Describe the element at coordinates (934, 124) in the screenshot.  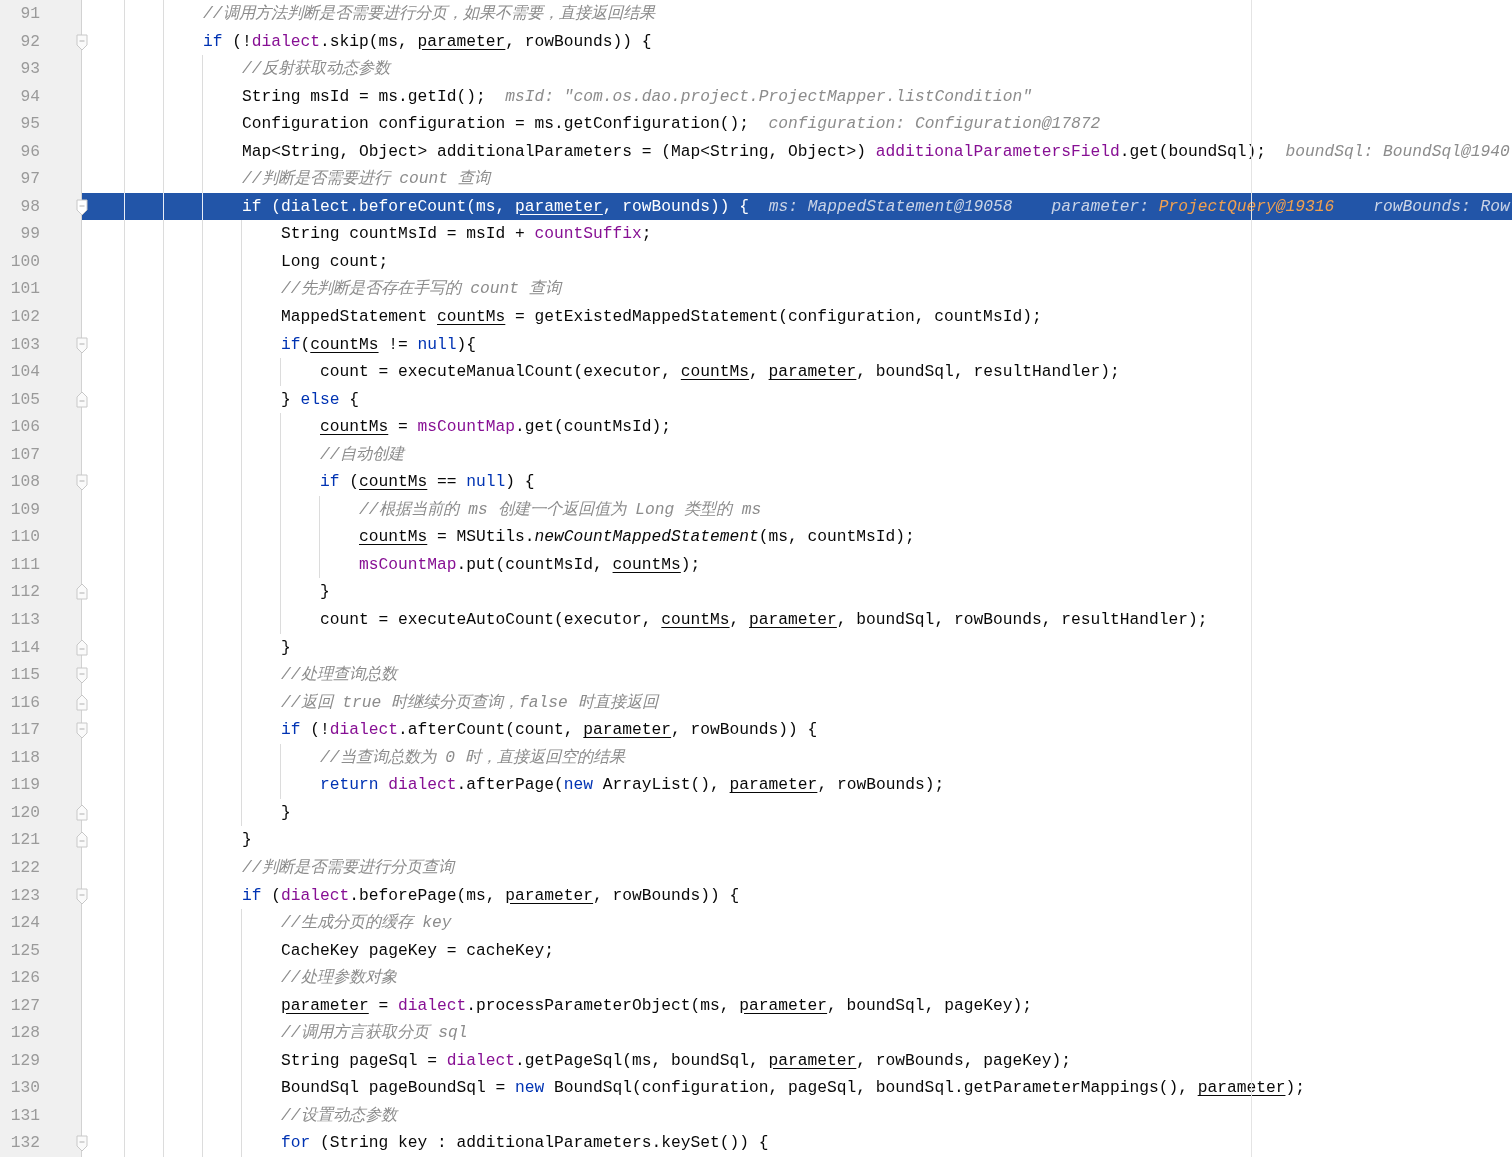
I see `debug-value-hint: configuration: Configuration@17872` at that location.